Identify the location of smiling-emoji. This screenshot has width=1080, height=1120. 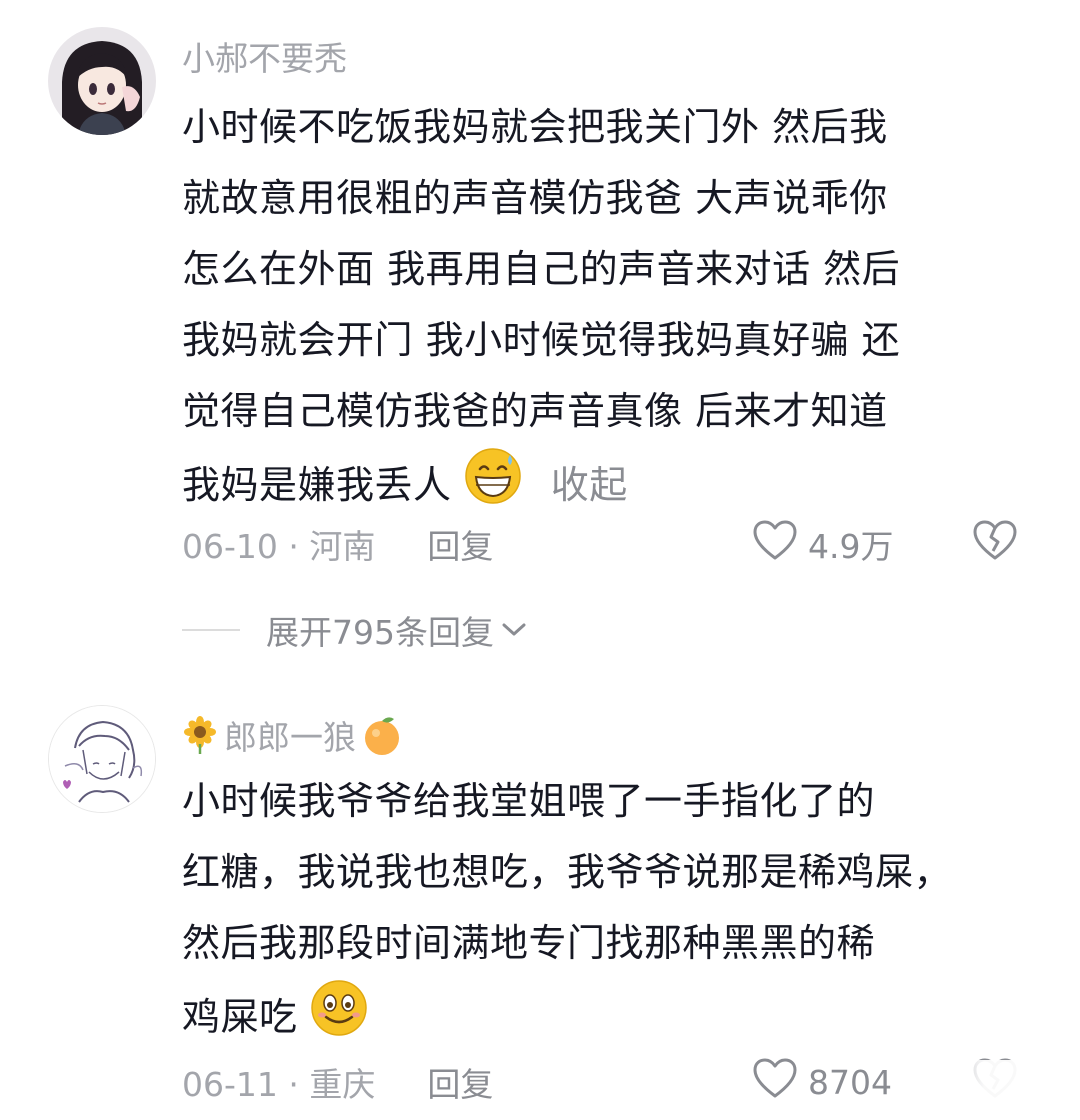
(339, 1019).